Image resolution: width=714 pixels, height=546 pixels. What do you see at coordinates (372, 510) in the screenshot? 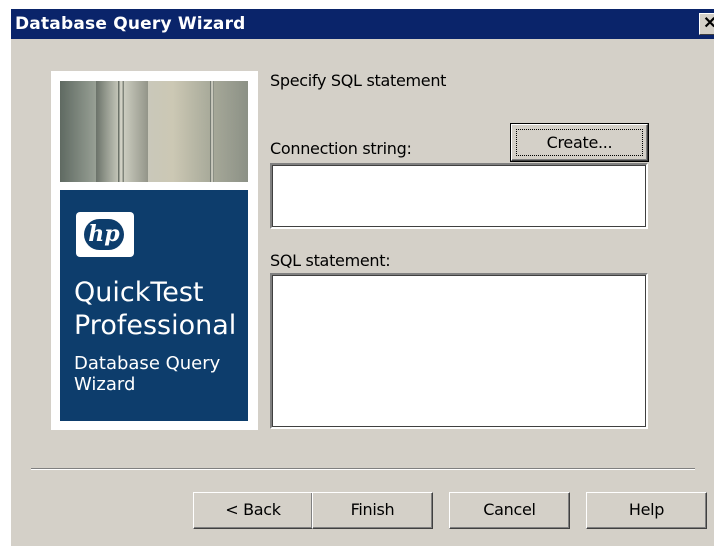
I see `finish-button: Finish` at bounding box center [372, 510].